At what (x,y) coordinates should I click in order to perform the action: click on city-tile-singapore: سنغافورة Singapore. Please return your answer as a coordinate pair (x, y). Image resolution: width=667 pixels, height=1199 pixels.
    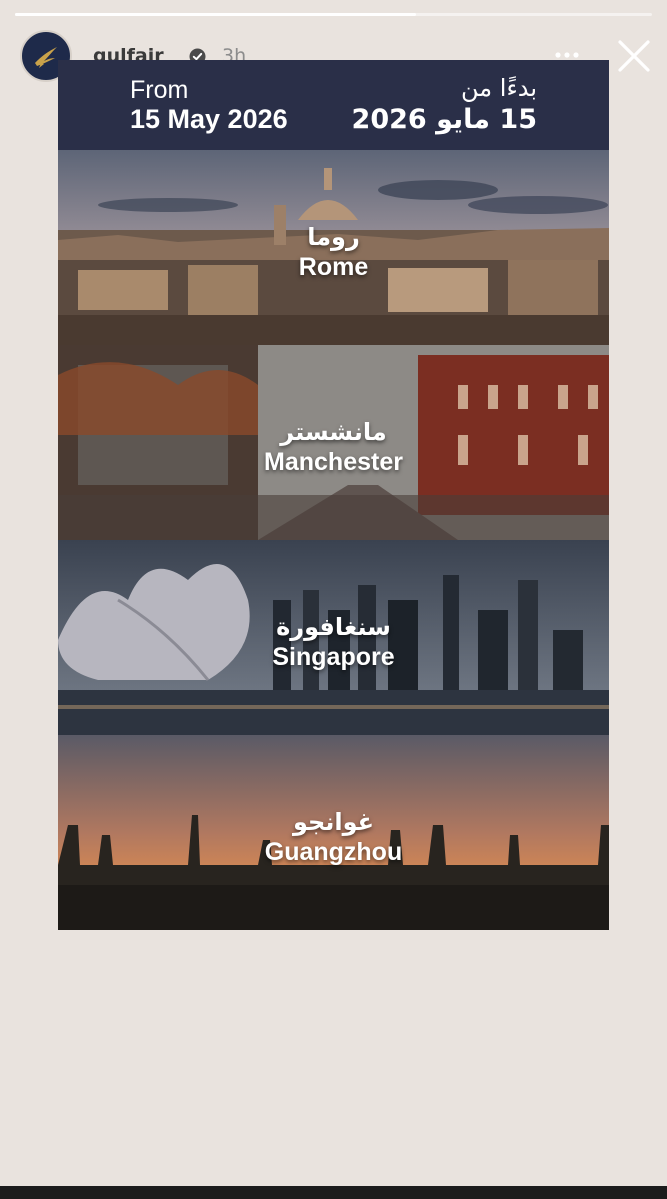
    Looking at the image, I should click on (333, 637).